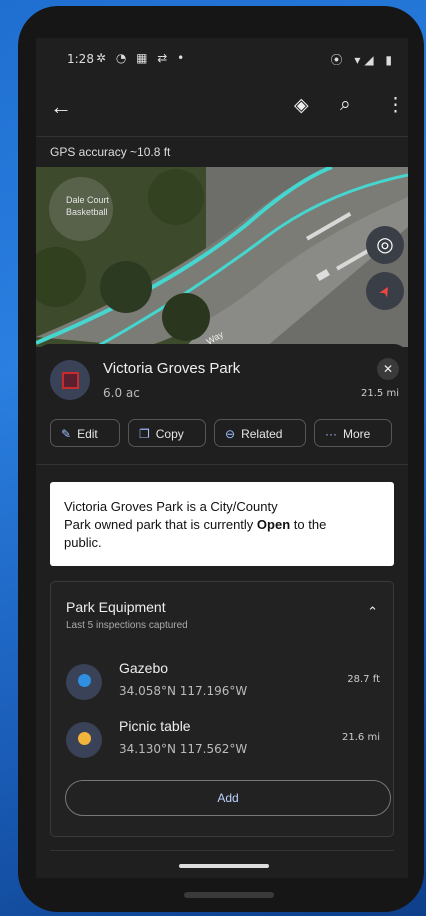  I want to click on notification-icons: ✲ ◔ ▦ ⇄ •, so click(142, 58).